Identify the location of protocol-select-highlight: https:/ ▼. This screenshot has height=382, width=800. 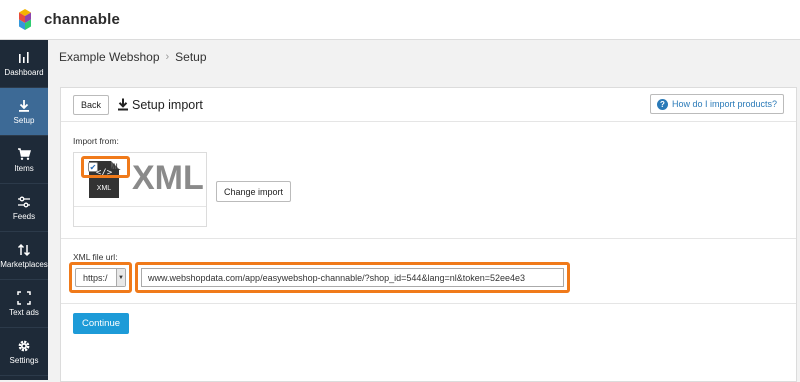
(100, 277).